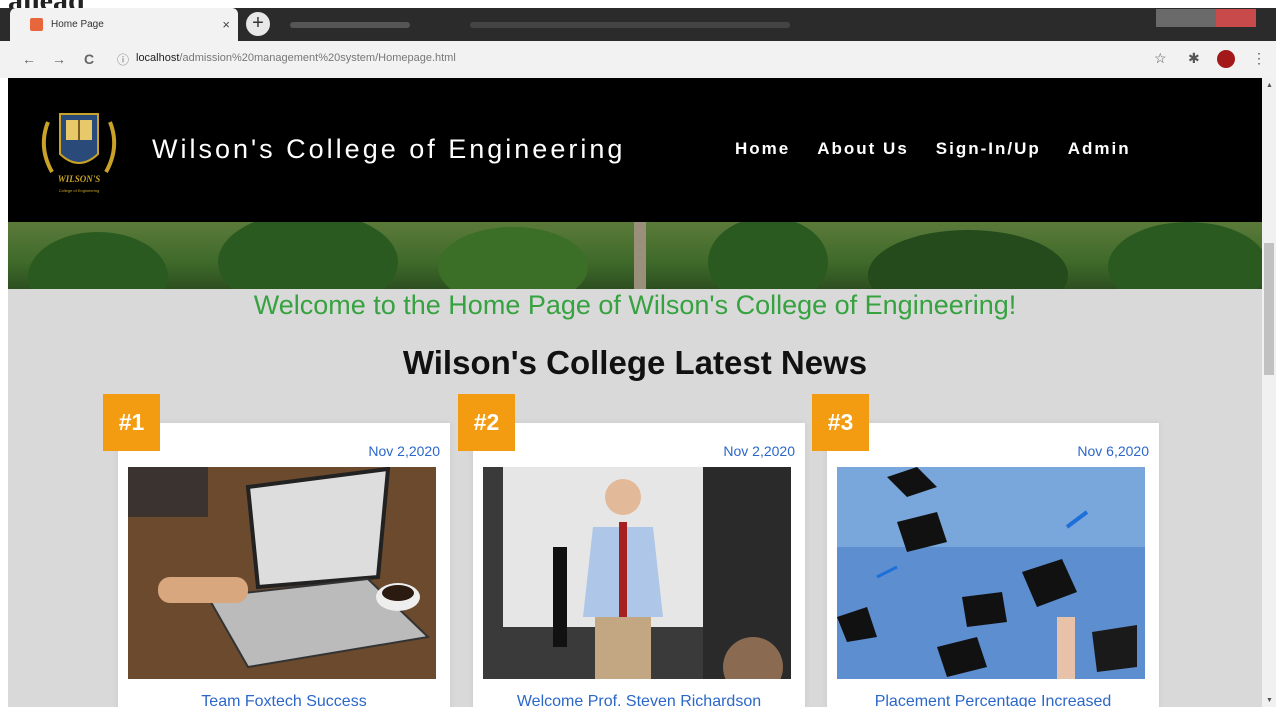 The image size is (1276, 707). Describe the element at coordinates (77, 24) in the screenshot. I see `tab-title: Home Page` at that location.